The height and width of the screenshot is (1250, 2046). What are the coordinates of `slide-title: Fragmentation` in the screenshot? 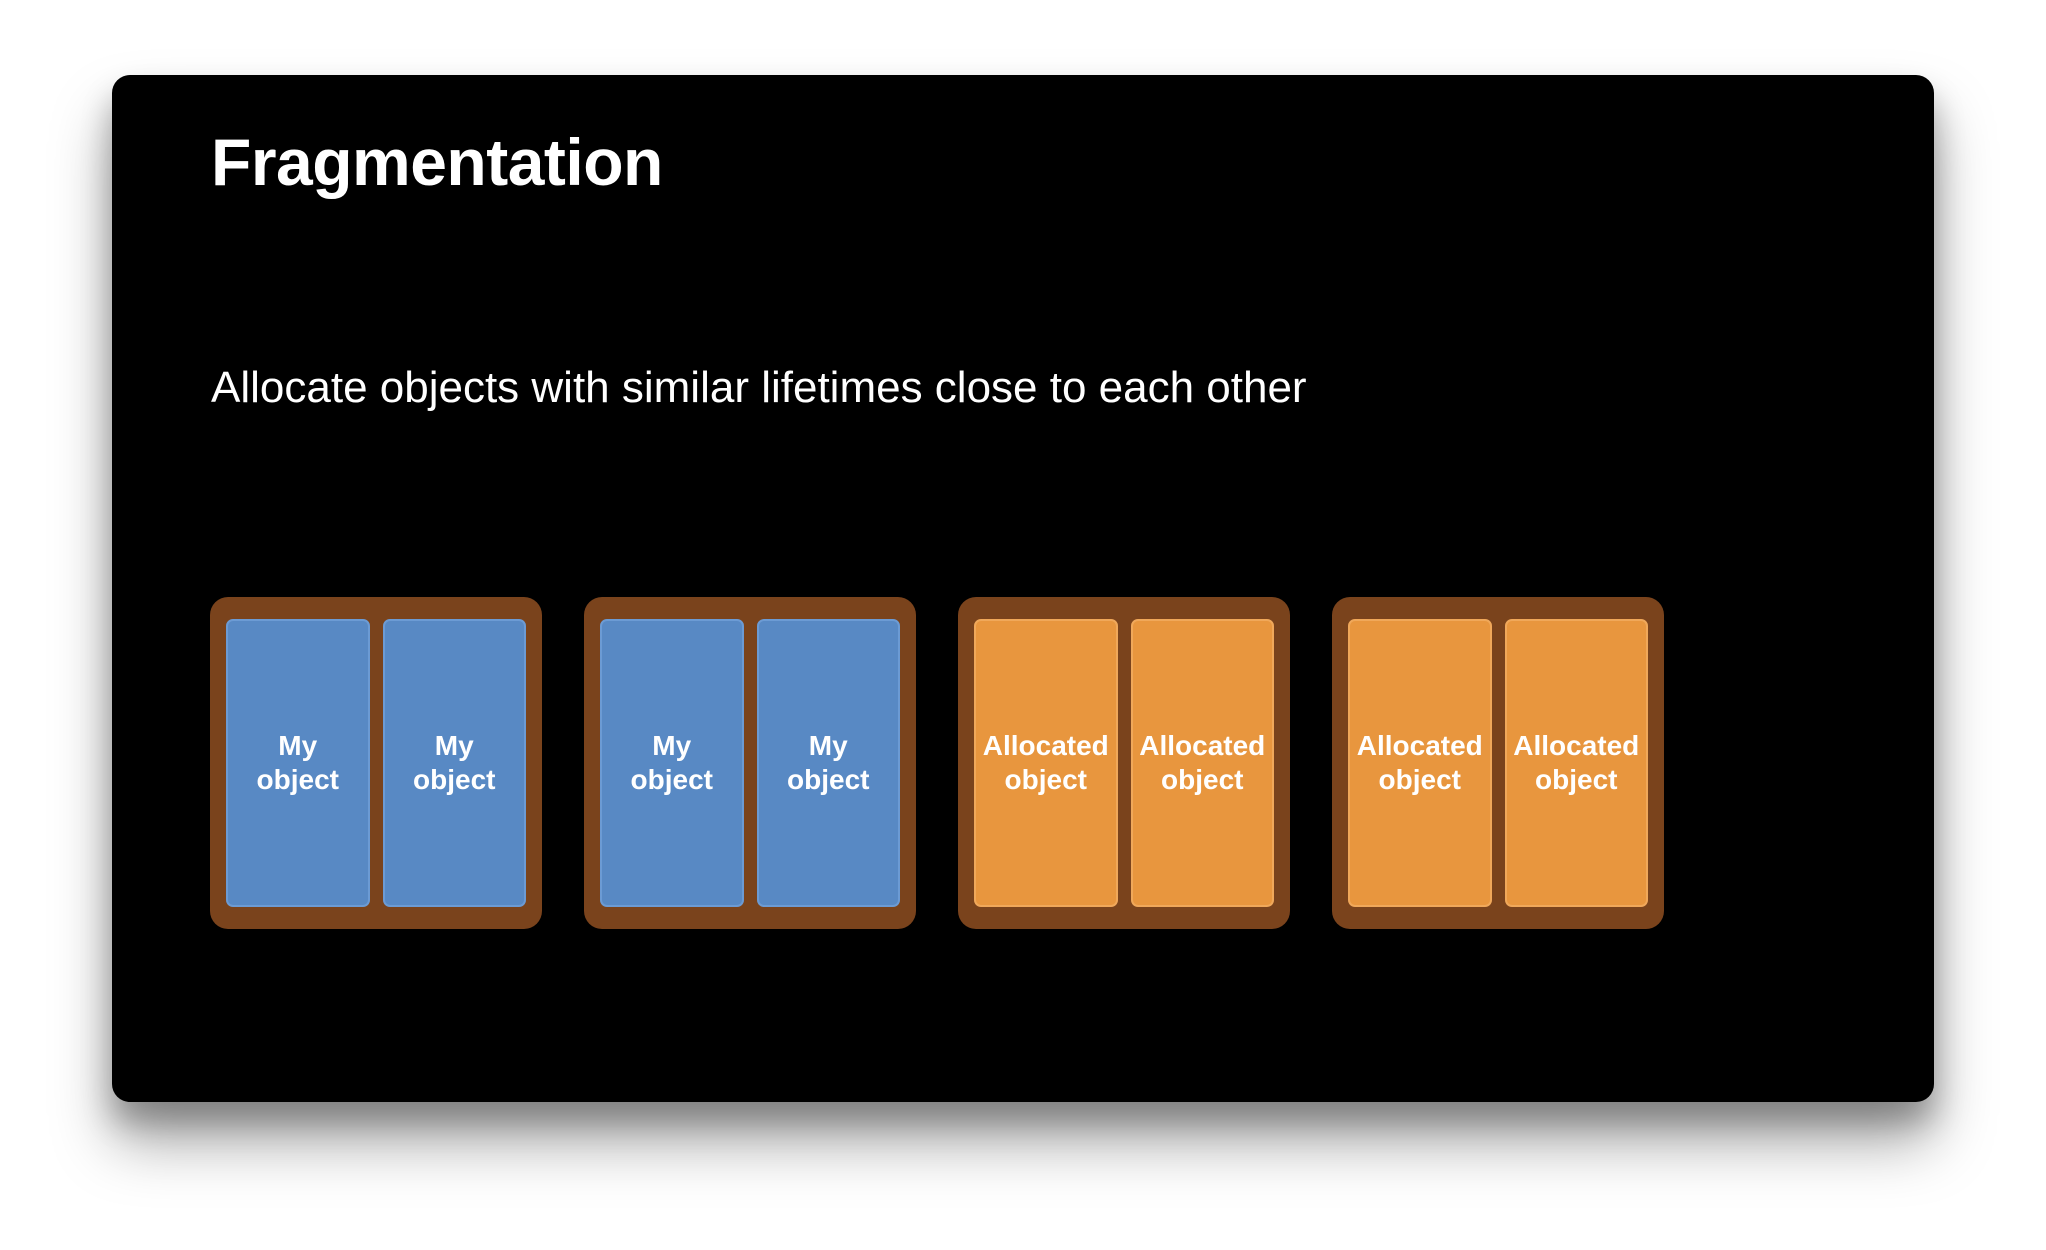 It's located at (437, 162).